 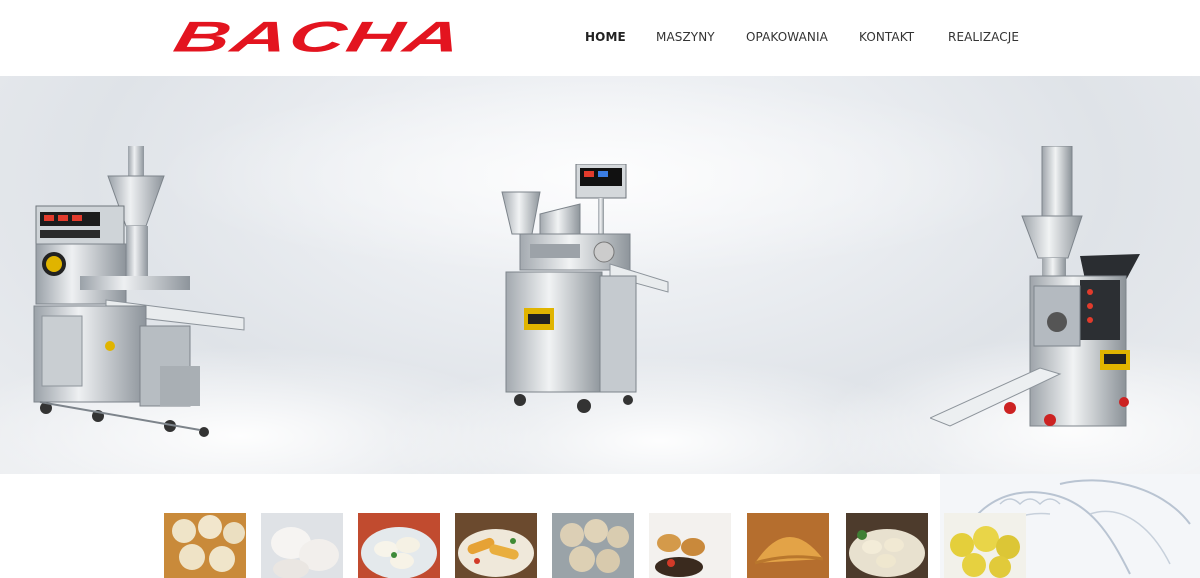 I want to click on bacha-logo: BACHA, so click(x=319, y=37).